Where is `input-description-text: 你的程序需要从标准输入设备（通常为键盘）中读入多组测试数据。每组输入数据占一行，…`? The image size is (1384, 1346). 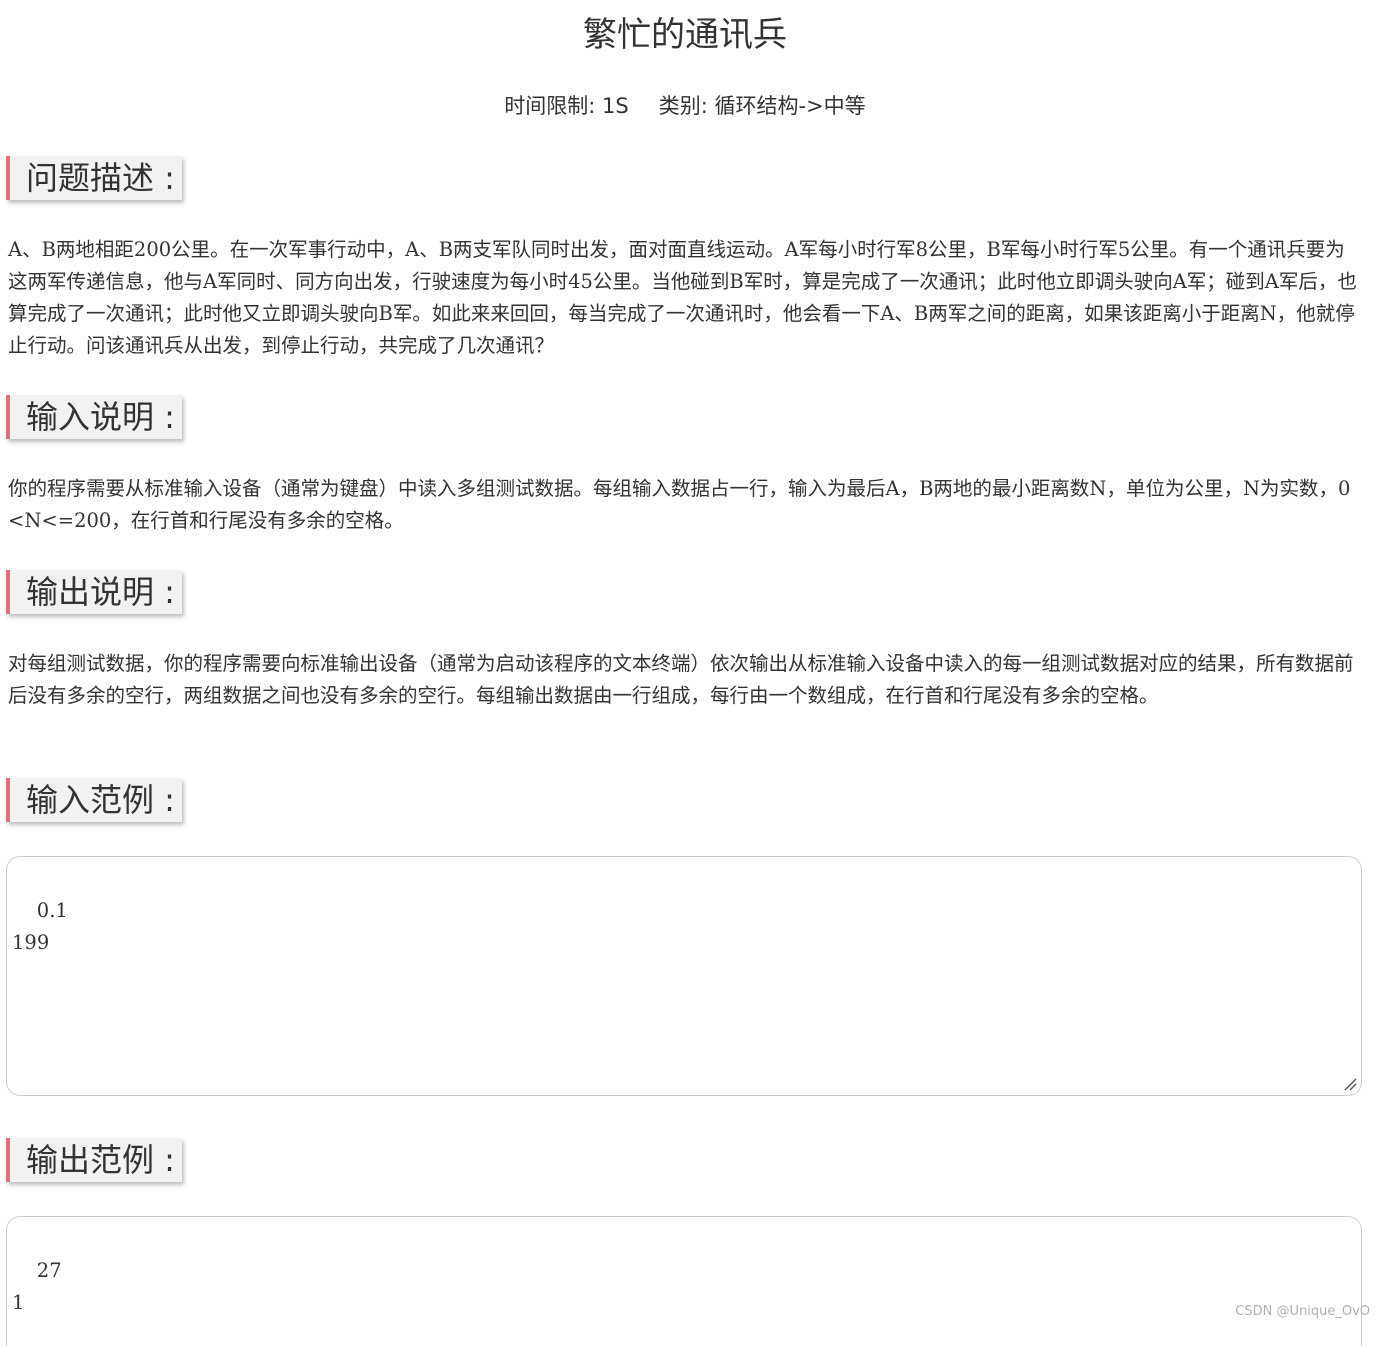 input-description-text: 你的程序需要从标准输入设备（通常为键盘）中读入多组测试数据。每组输入数据占一行，… is located at coordinates (679, 504).